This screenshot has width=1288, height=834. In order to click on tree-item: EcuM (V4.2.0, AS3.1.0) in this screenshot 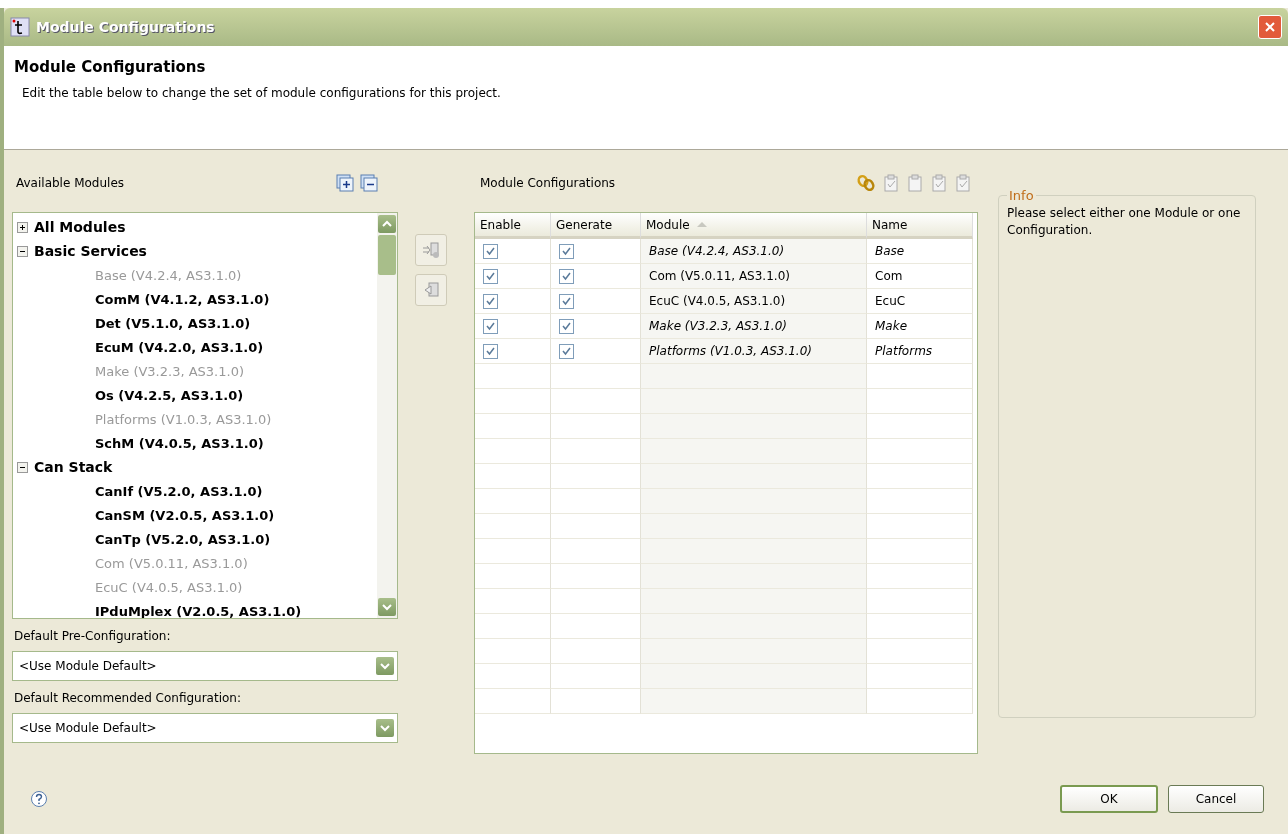, I will do `click(179, 347)`.